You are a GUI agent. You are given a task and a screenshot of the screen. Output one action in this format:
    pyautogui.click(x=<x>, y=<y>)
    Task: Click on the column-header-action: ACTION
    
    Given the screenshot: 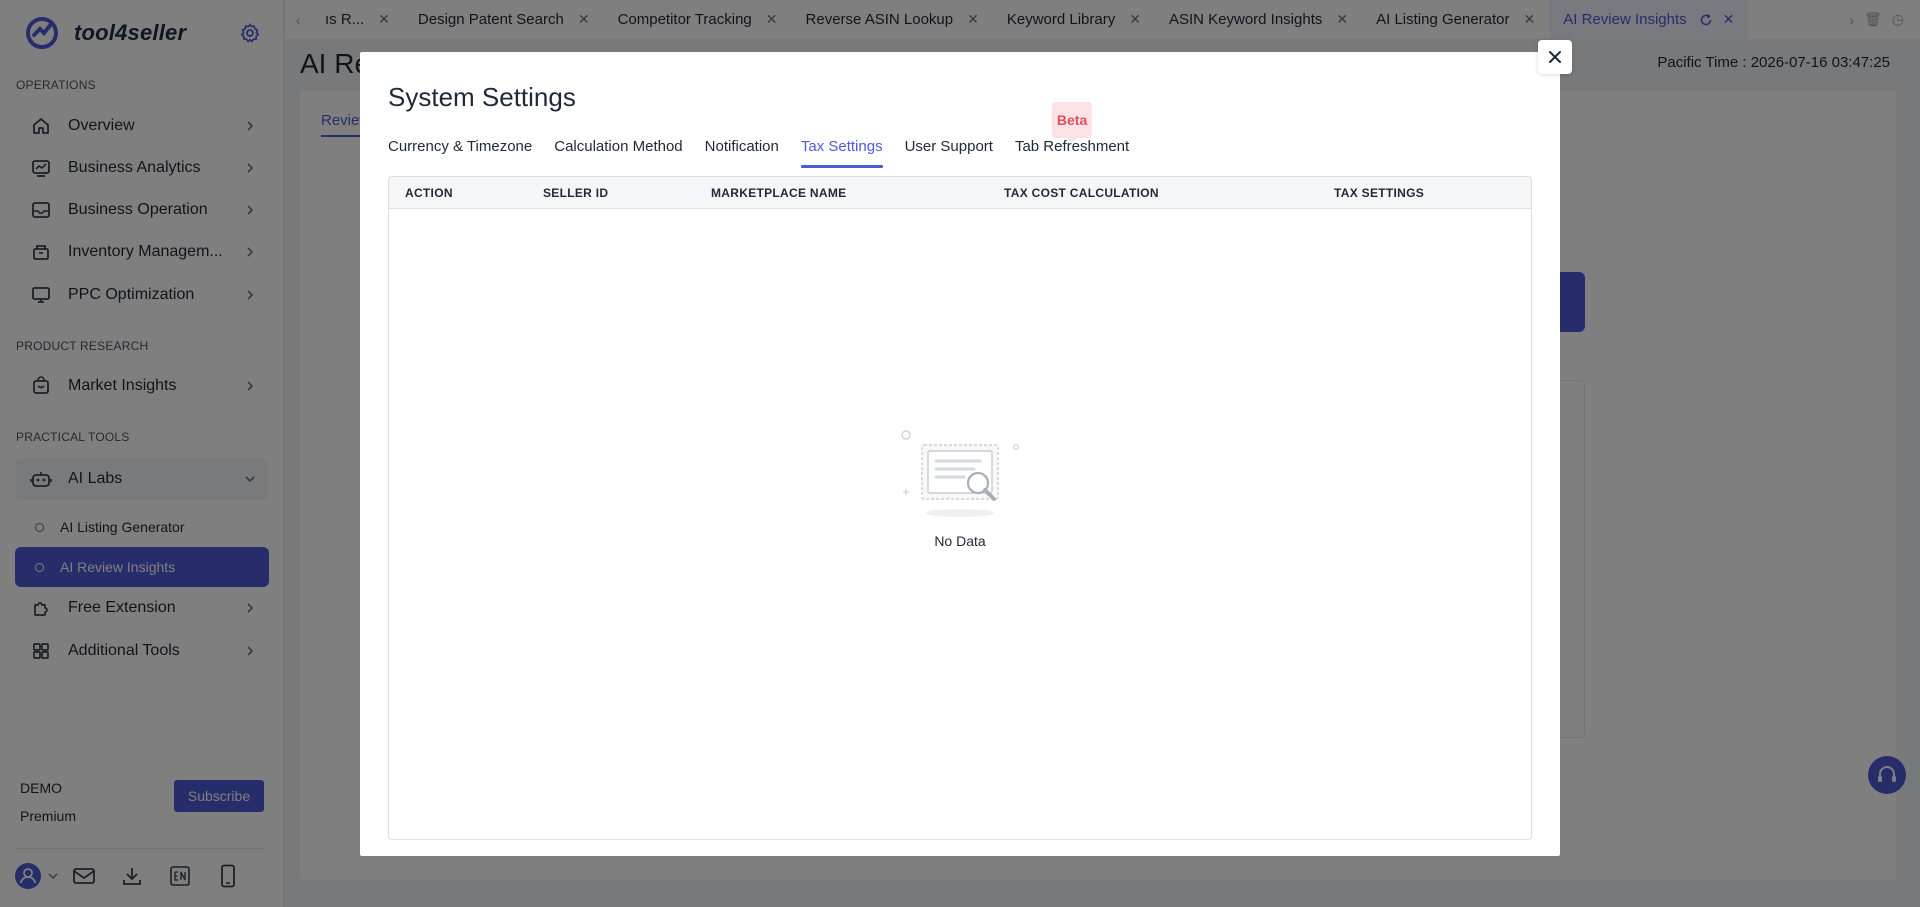 What is the action you would take?
    pyautogui.click(x=429, y=192)
    